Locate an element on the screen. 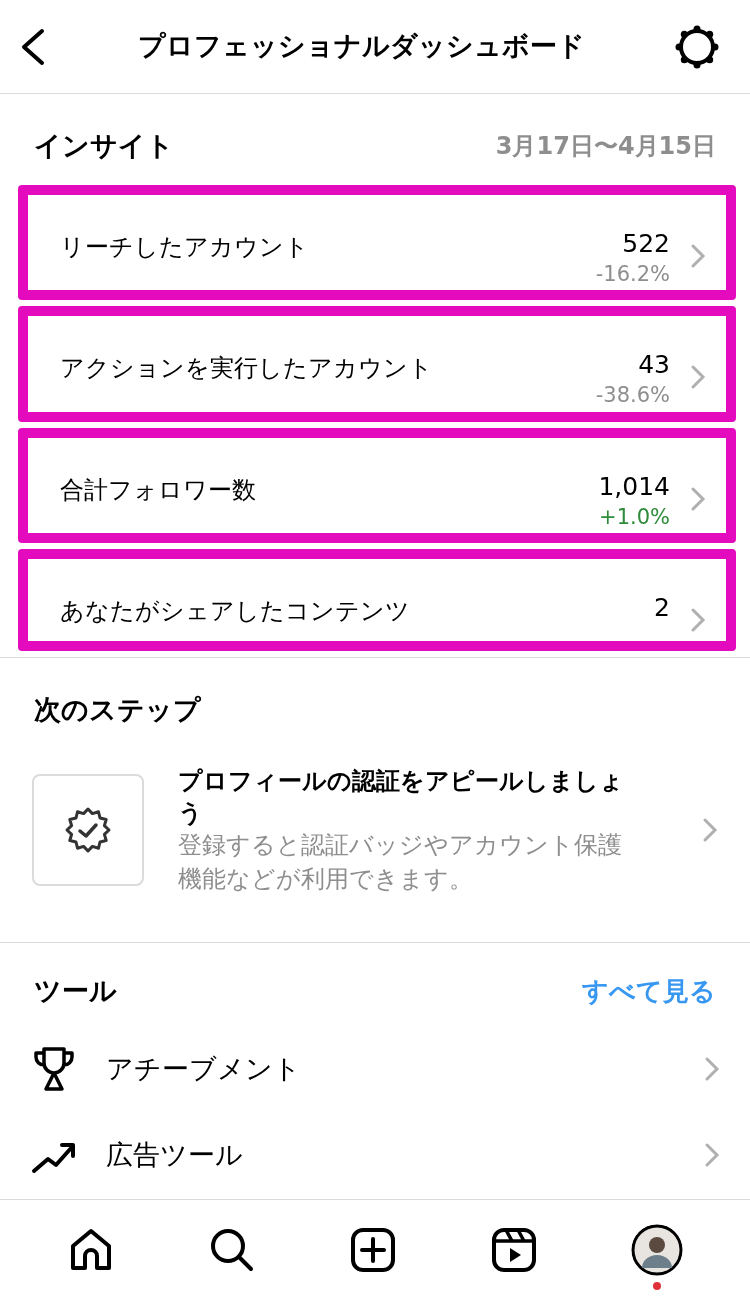 The image size is (750, 1299). insight-row: あなたがシェアしたコンテンツ 2 is located at coordinates (377, 600).